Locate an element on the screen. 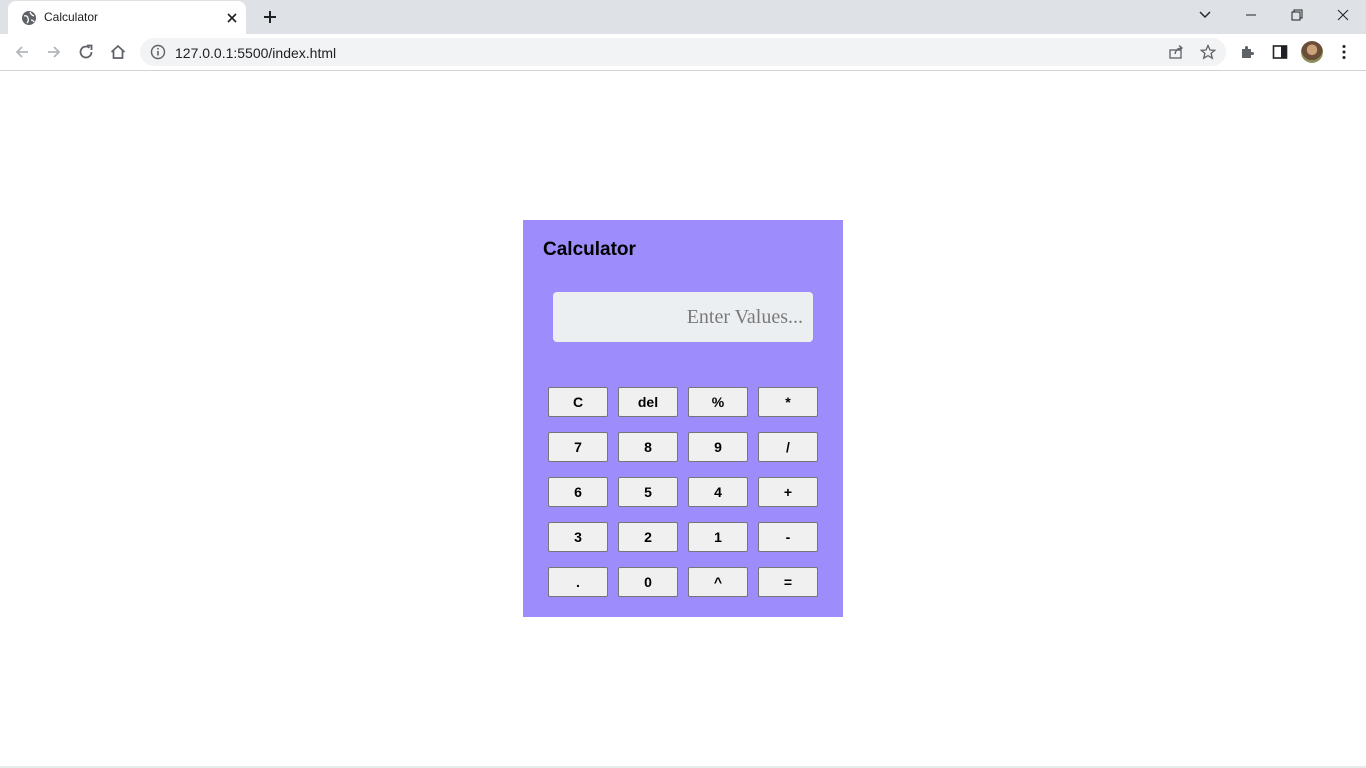 The width and height of the screenshot is (1366, 768). key-add-button: + is located at coordinates (788, 492).